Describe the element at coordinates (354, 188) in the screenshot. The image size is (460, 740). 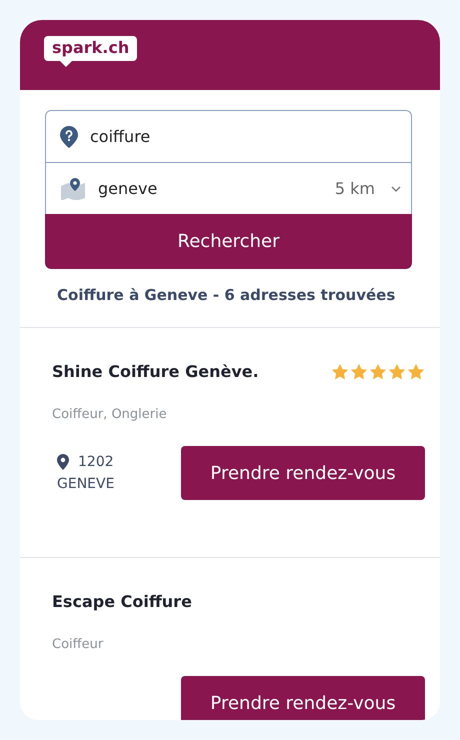
I see `radius-select: 5 km` at that location.